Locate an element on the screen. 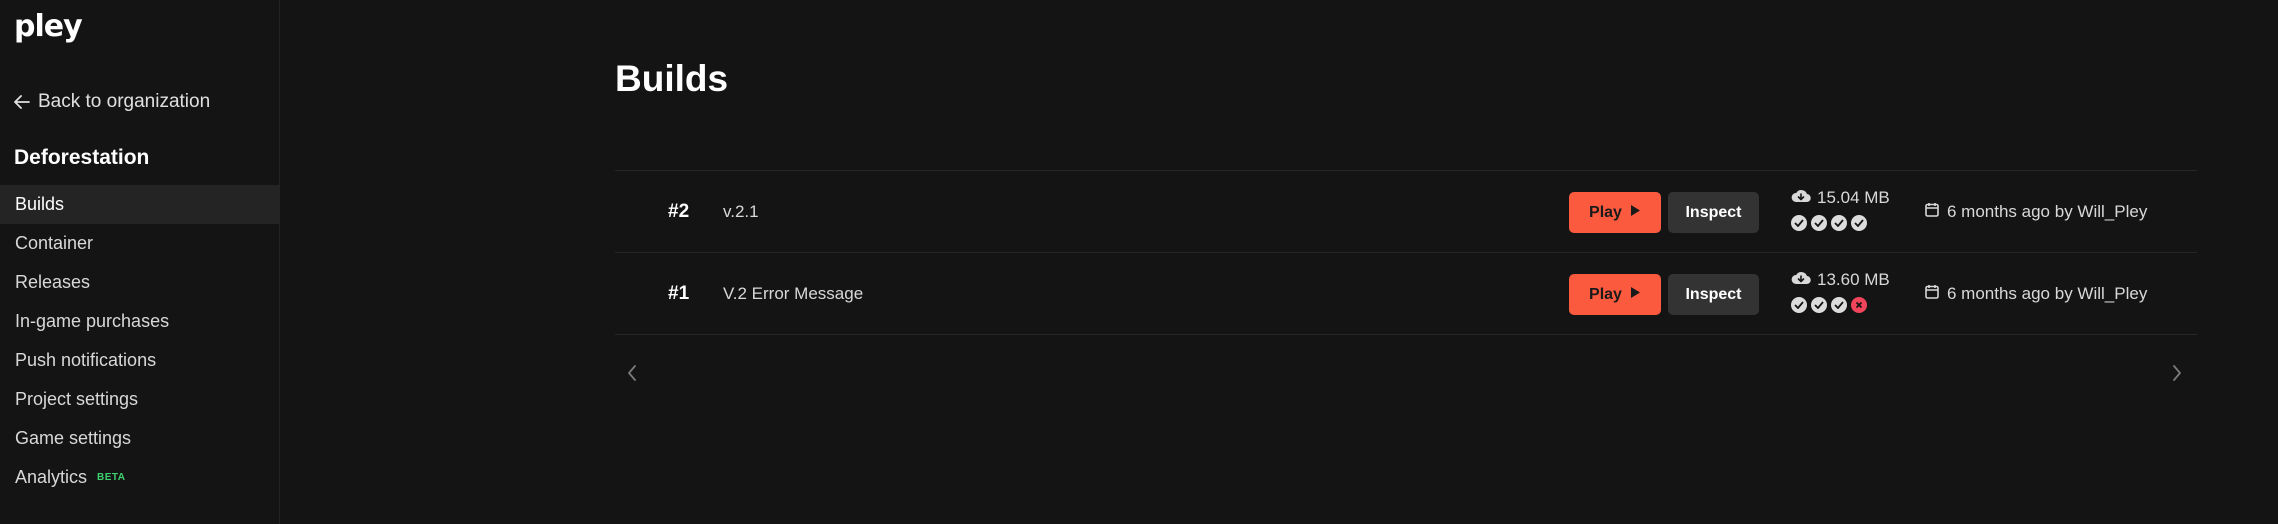 The width and height of the screenshot is (2278, 524). build-name: V.2 Error Message is located at coordinates (793, 293).